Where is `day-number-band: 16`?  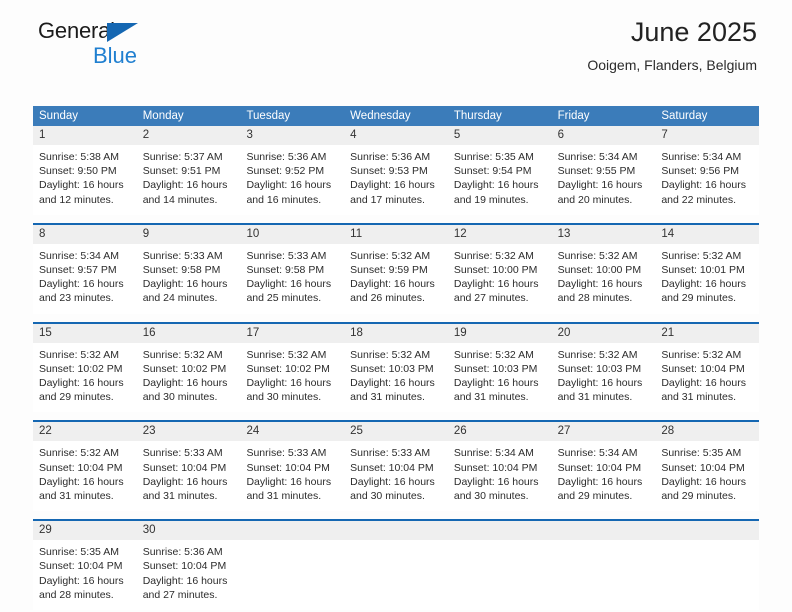 day-number-band: 16 is located at coordinates (188, 333).